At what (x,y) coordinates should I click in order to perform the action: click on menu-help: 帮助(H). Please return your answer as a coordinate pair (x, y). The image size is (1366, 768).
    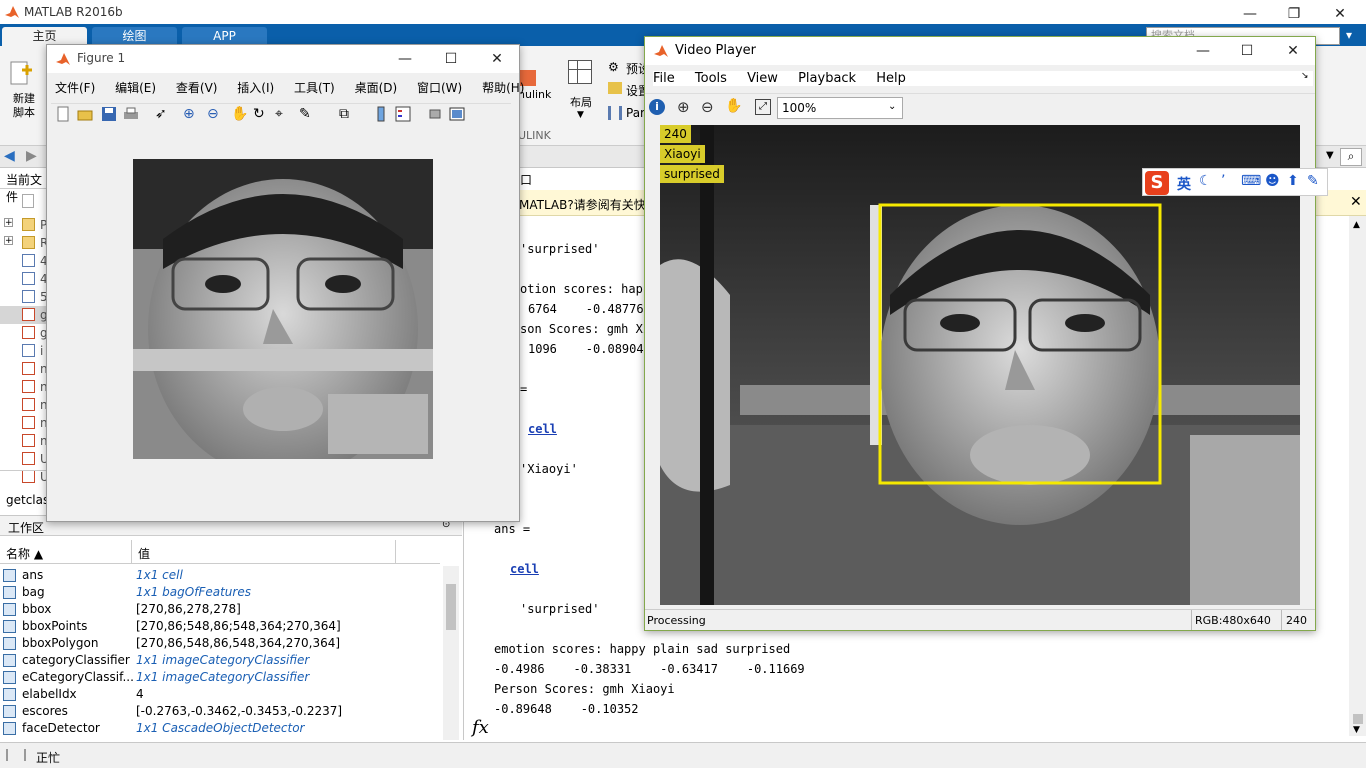
    Looking at the image, I should click on (503, 88).